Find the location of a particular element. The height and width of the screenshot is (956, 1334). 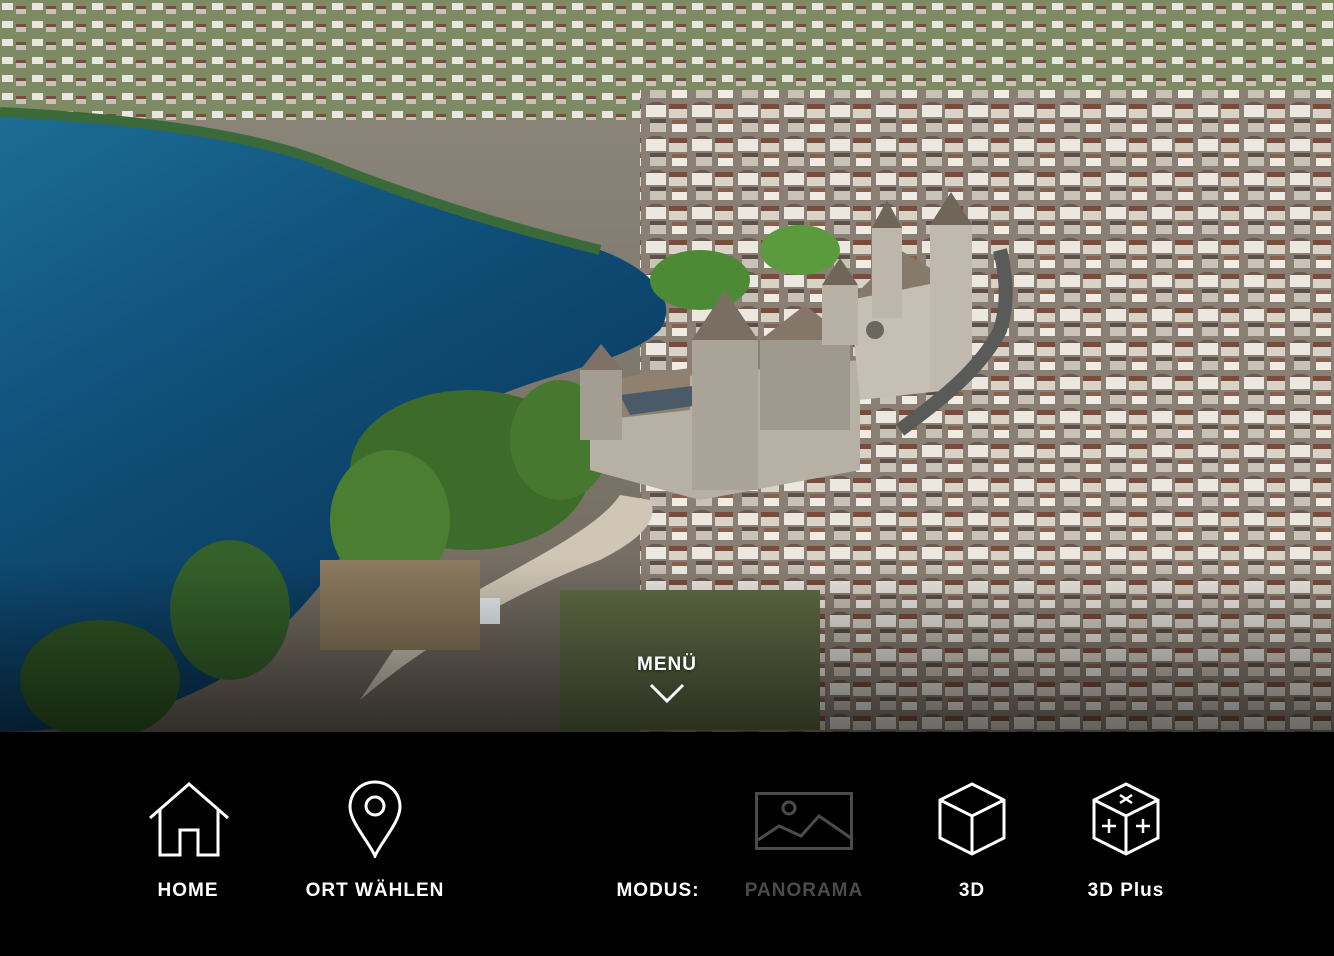

location-button: ORT WÄHLEN is located at coordinates (375, 822).